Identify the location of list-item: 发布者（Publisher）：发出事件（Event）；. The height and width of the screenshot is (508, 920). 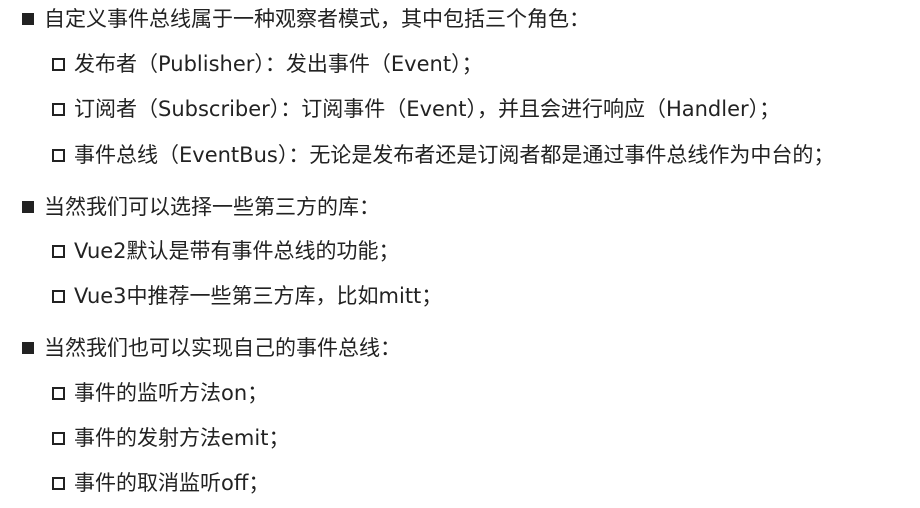
(241, 64).